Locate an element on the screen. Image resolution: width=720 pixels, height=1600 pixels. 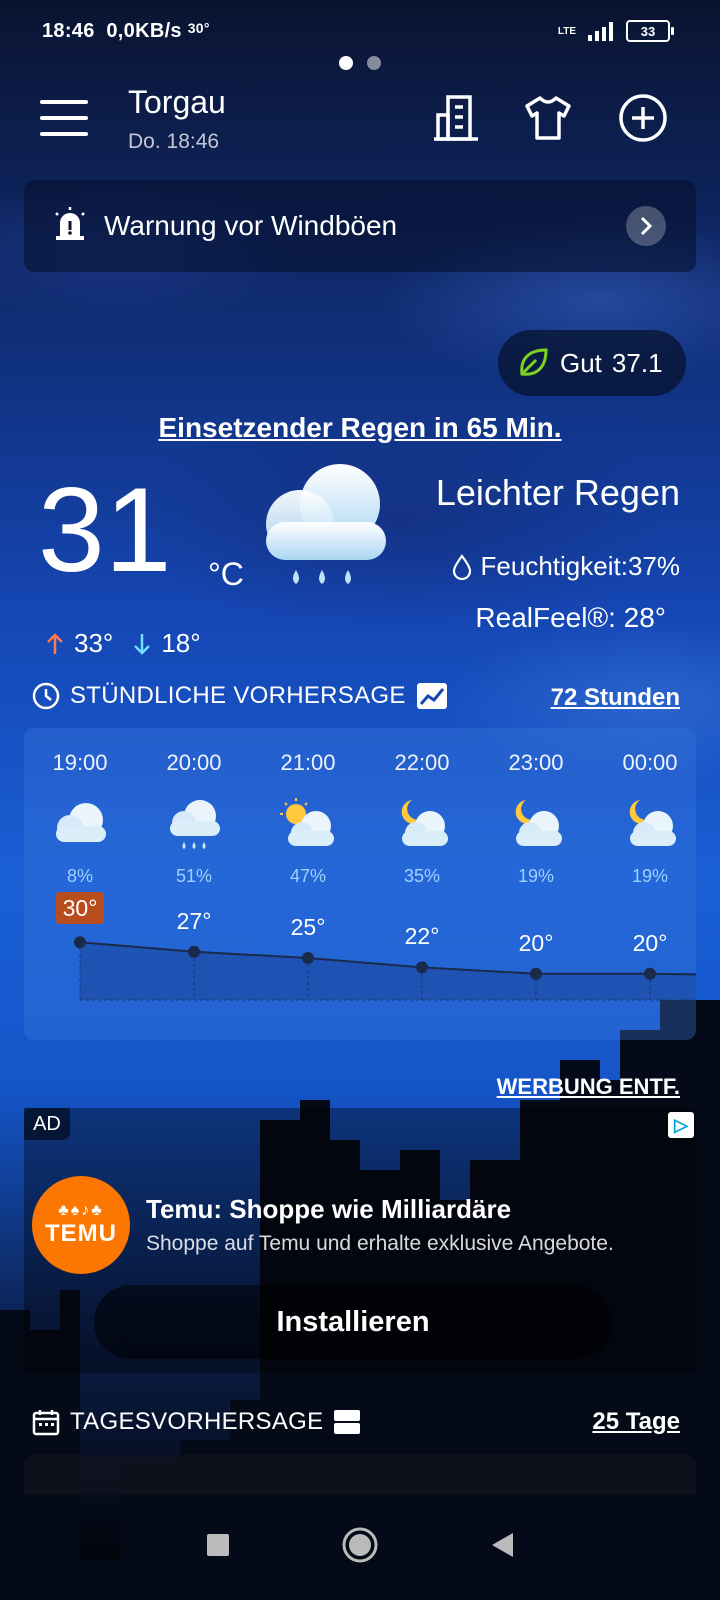
building-icon is located at coordinates (456, 118).